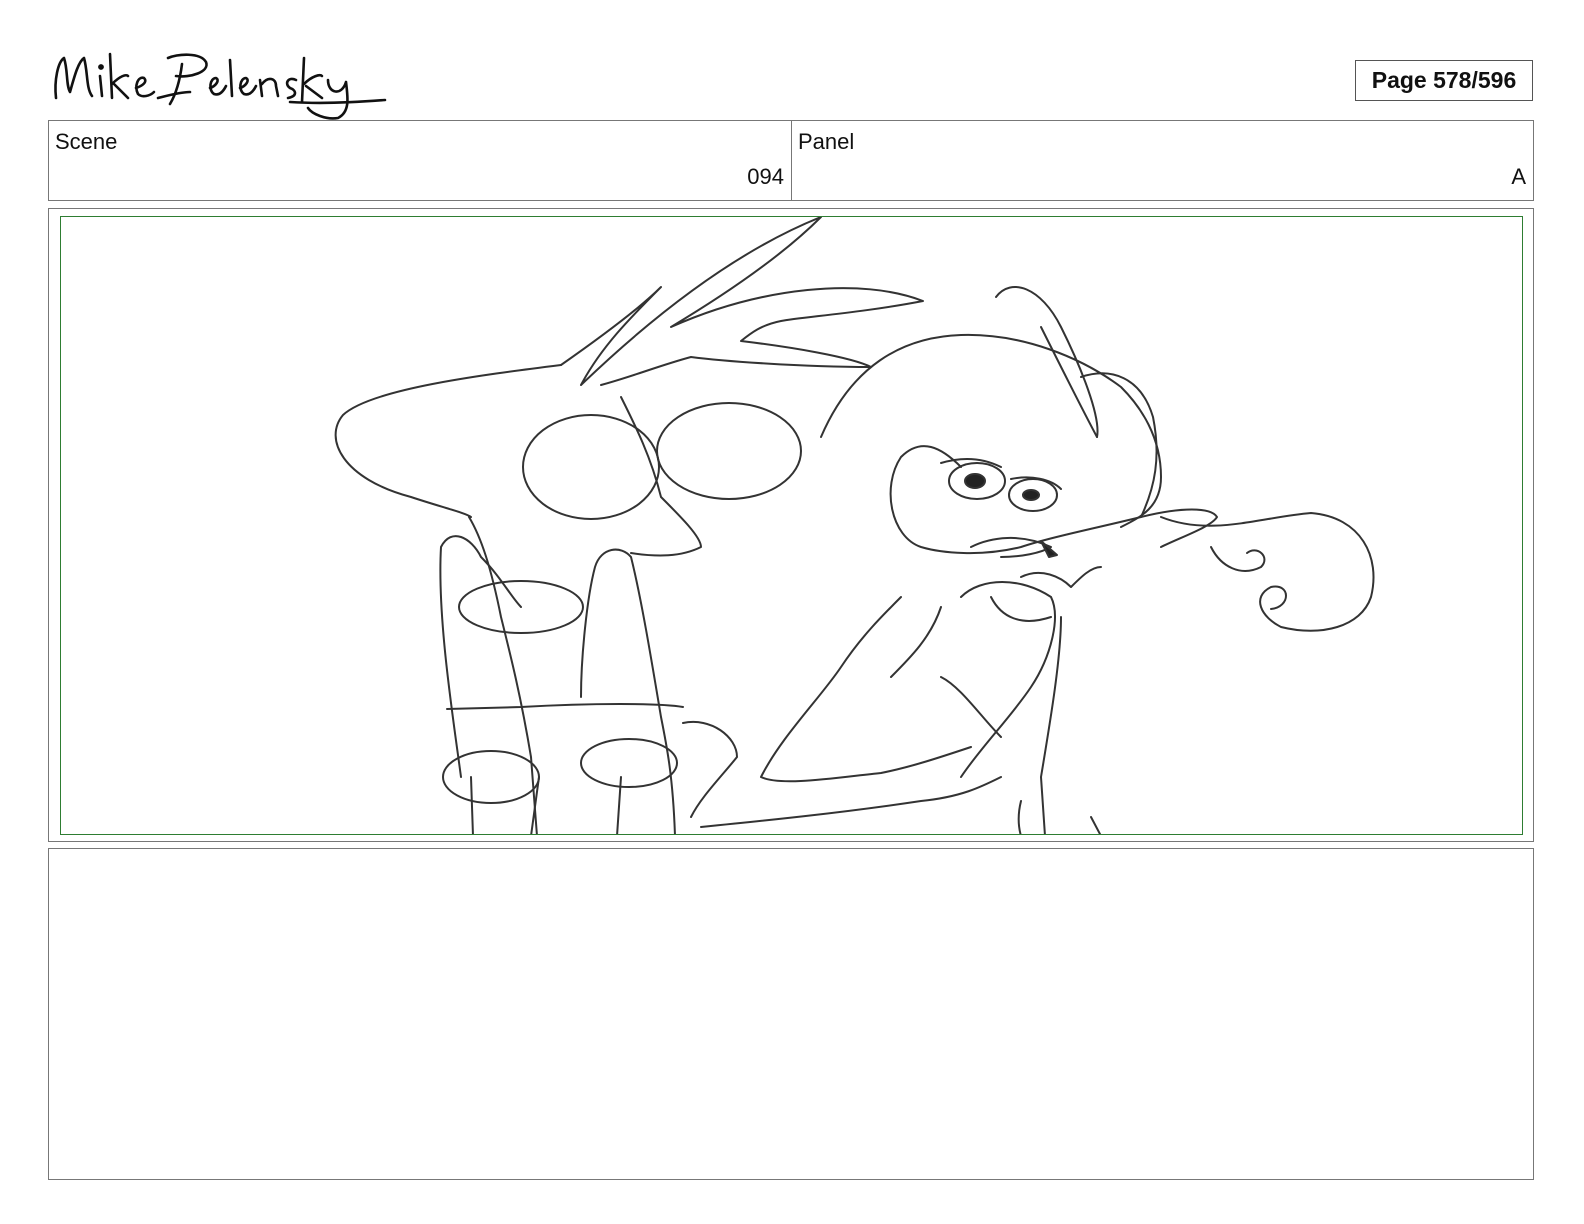 The image size is (1584, 1224). I want to click on left-character-left-eye, so click(591, 467).